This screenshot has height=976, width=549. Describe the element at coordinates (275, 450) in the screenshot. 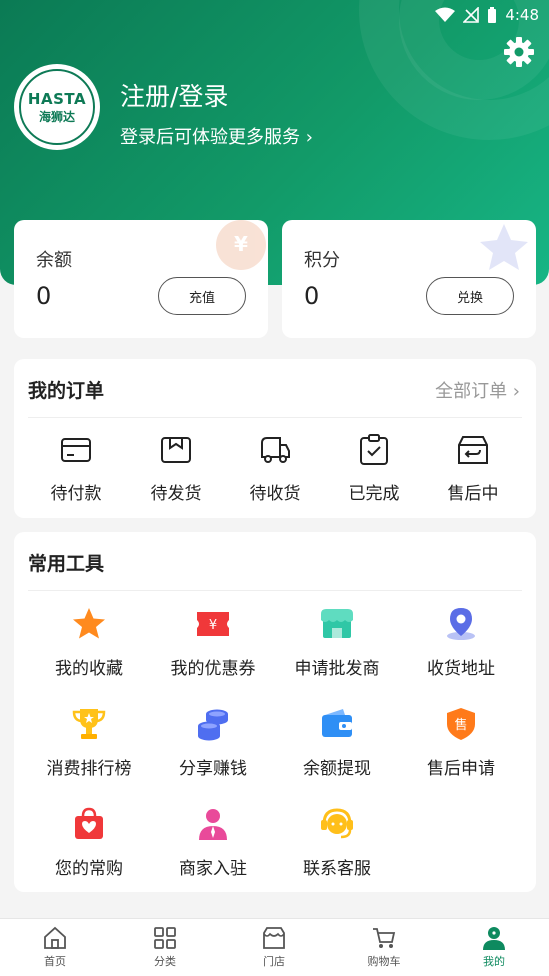

I see `delivery-truck-icon` at that location.